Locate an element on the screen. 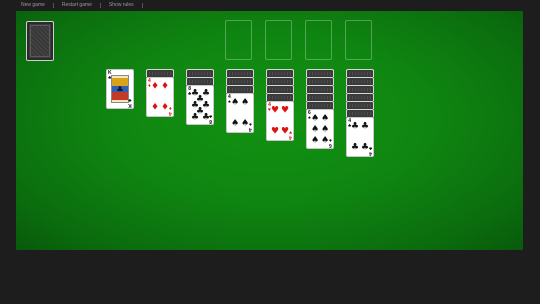  tableau-card-4-diamonds: 4 ♦ ♦ ♦ ♦ ♦ 4 ♦ is located at coordinates (160, 97).